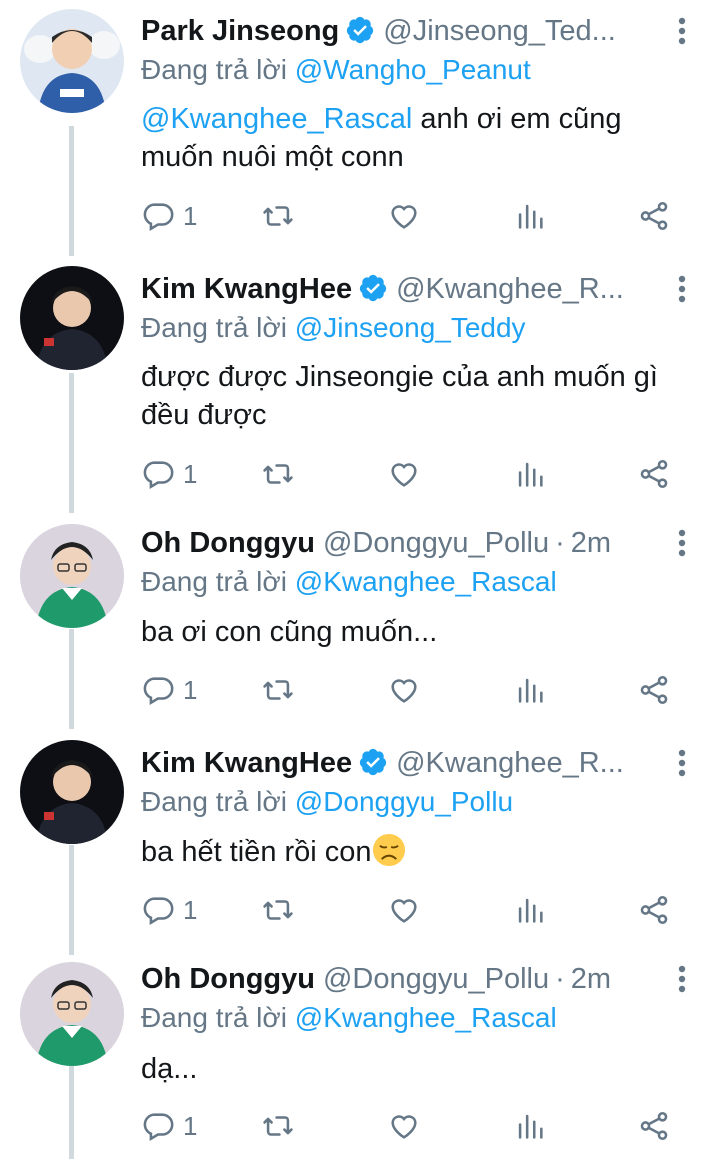 The width and height of the screenshot is (720, 1159). Describe the element at coordinates (436, 543) in the screenshot. I see `handle: @Donggyu_Pollu` at that location.